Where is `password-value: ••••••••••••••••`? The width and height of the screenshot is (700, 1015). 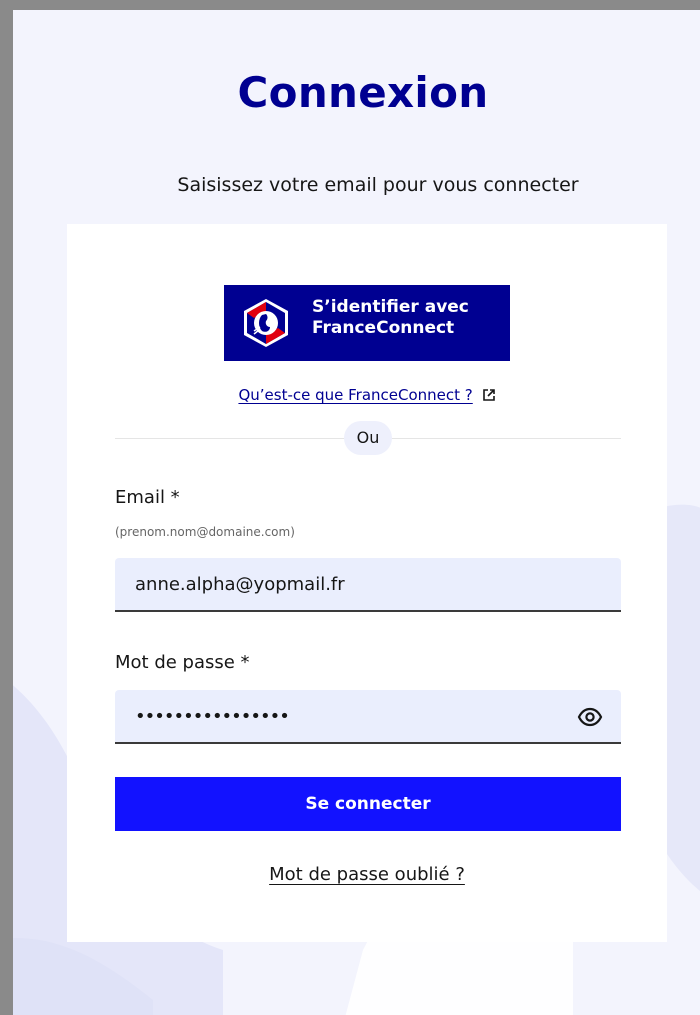
password-value: •••••••••••••••• is located at coordinates (212, 716).